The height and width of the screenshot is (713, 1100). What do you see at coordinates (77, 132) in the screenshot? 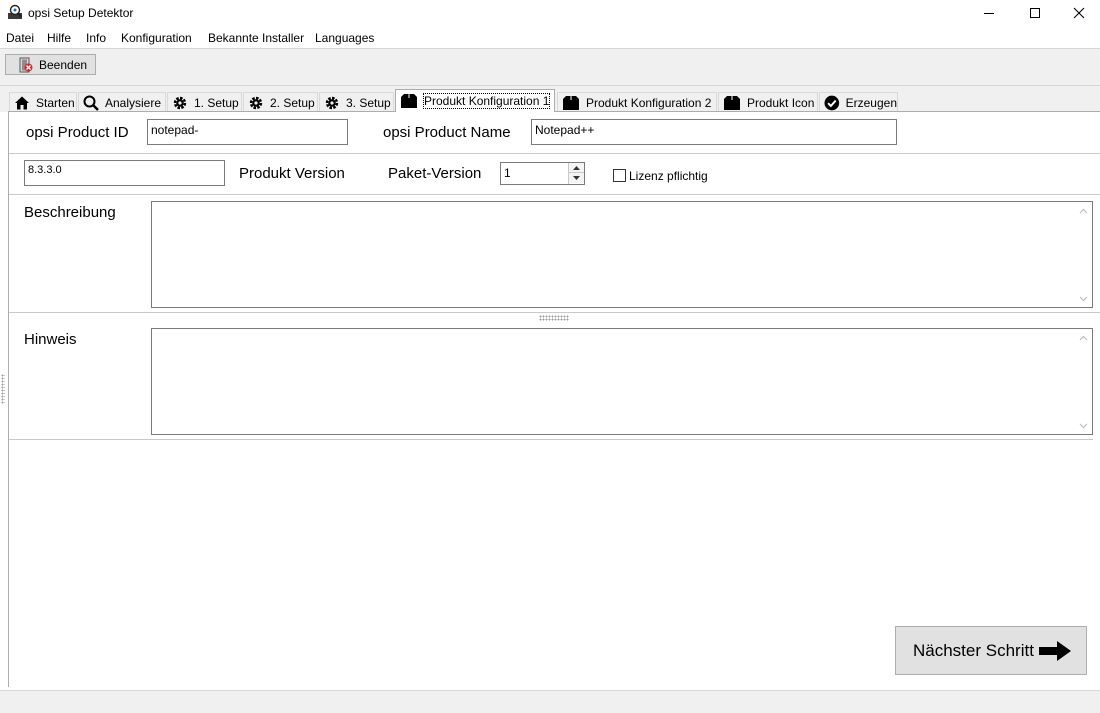
I see `product-id-label: opsi Product ID` at bounding box center [77, 132].